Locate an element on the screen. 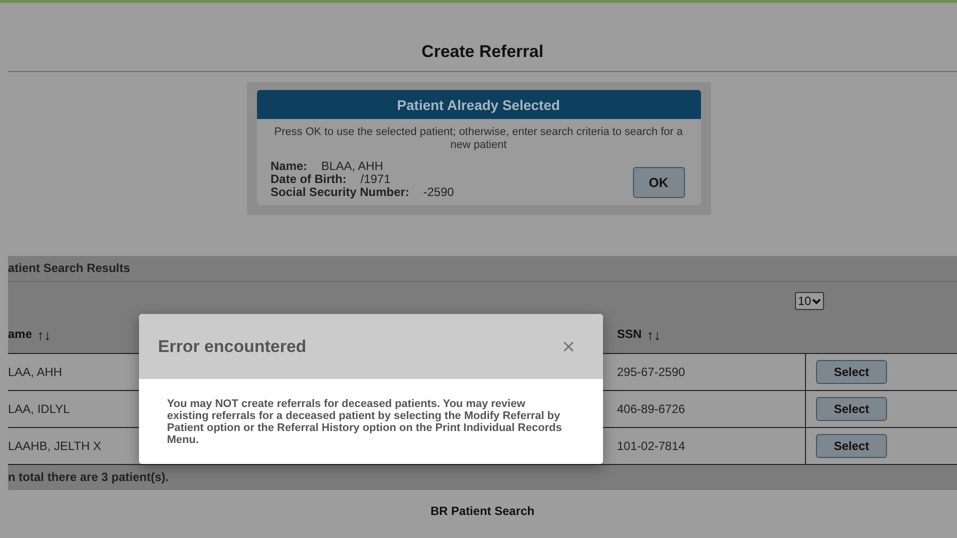  chevron-down-icon is located at coordinates (817, 301).